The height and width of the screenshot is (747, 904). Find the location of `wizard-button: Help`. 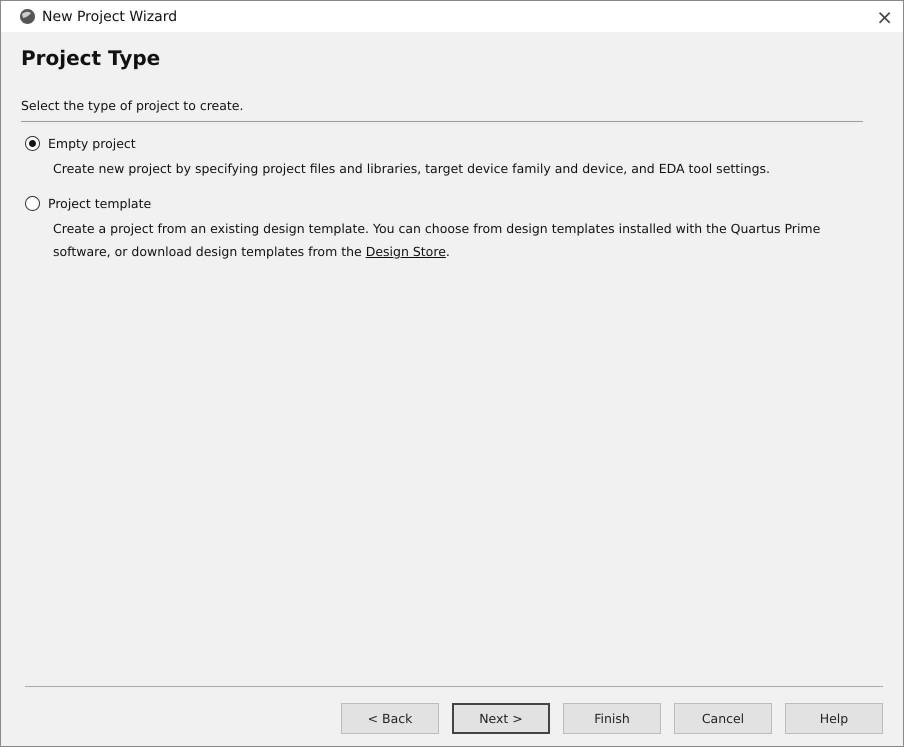

wizard-button: Help is located at coordinates (833, 718).